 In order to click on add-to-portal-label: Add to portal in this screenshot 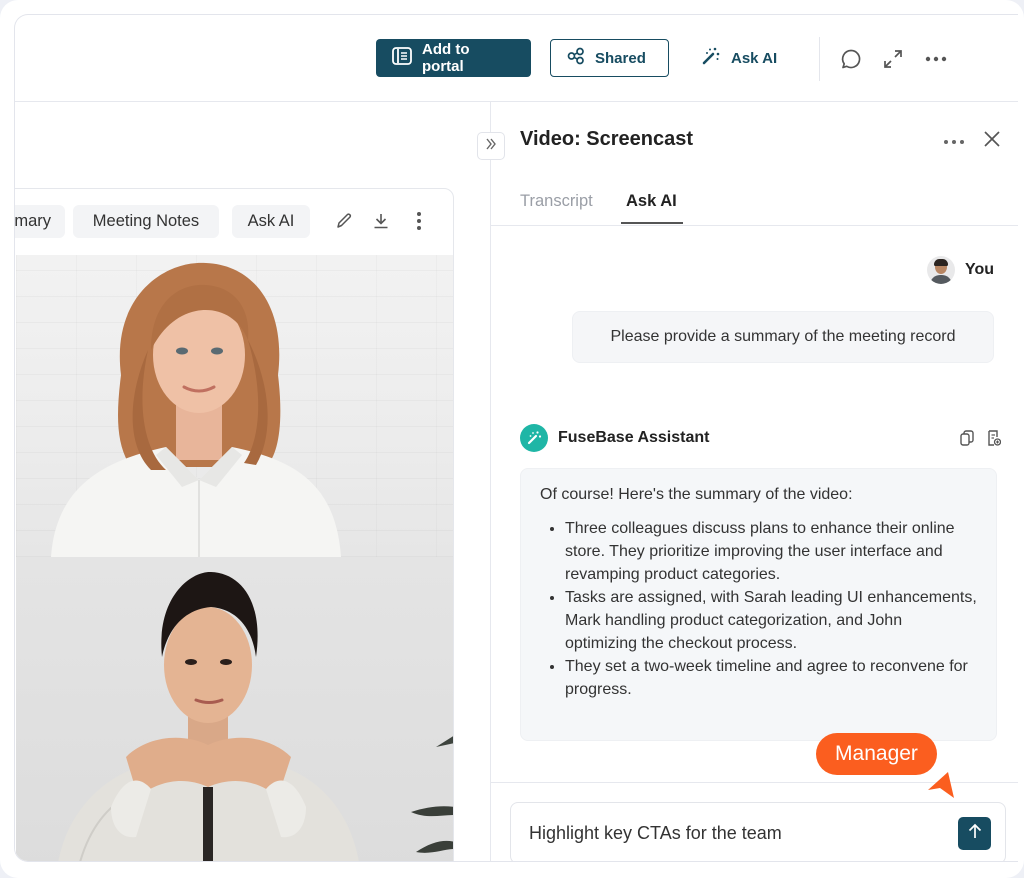, I will do `click(446, 58)`.